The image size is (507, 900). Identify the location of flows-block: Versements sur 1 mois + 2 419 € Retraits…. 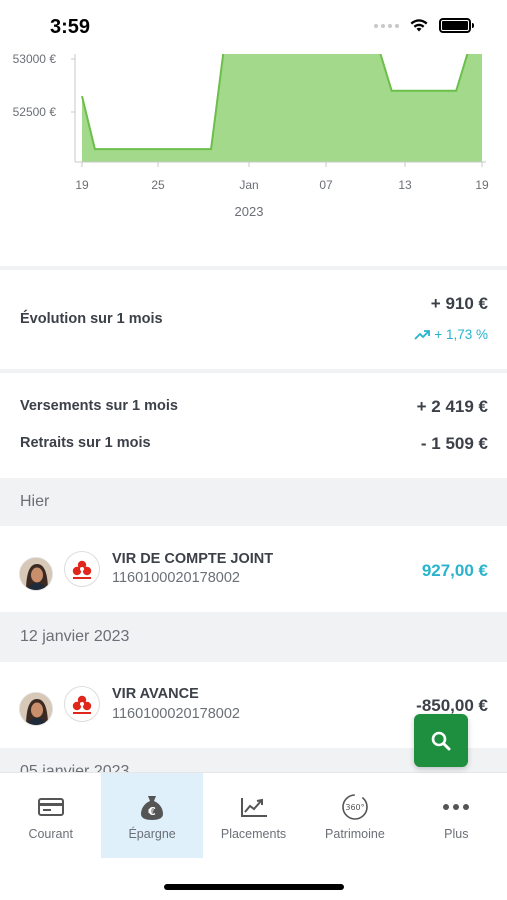
(253, 425).